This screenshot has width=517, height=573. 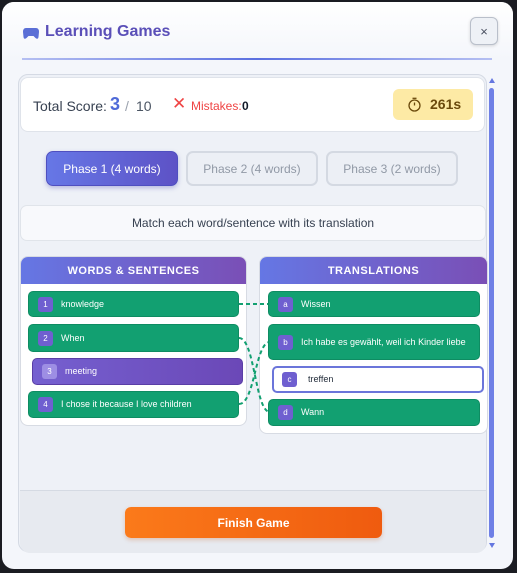 I want to click on match-lines, so click(x=254, y=358).